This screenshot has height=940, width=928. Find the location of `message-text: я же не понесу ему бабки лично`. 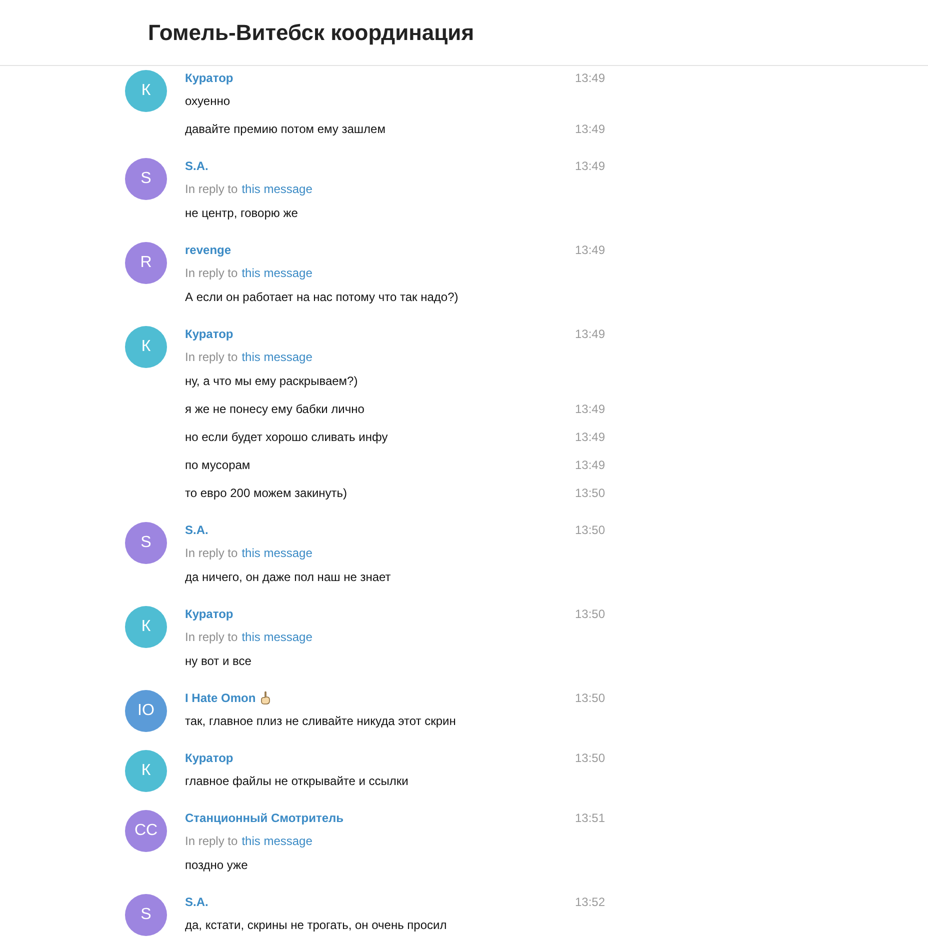

message-text: я же не понесу ему бабки лично is located at coordinates (274, 409).